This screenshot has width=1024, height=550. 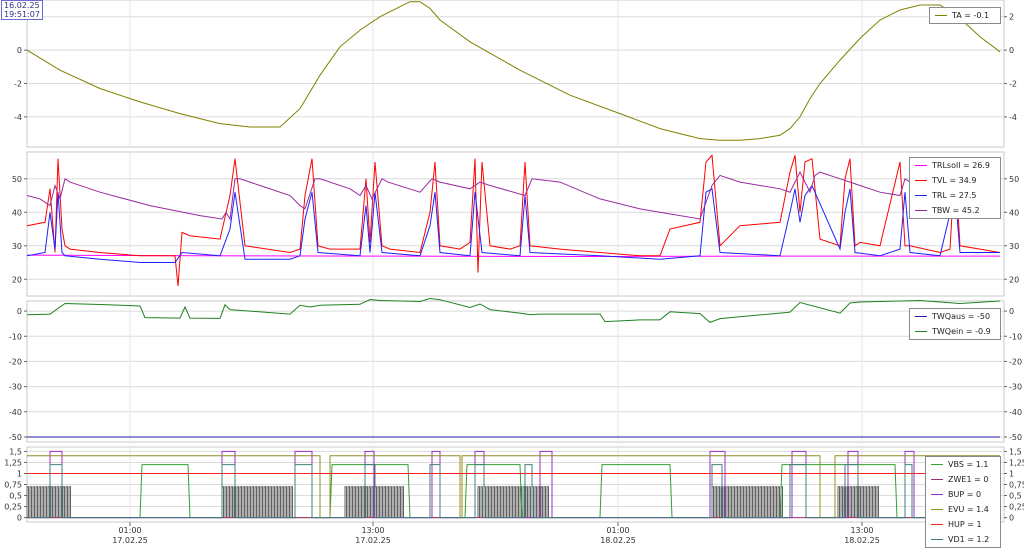 What do you see at coordinates (961, 165) in the screenshot?
I see `legend-label: TRLsoll = 26.9` at bounding box center [961, 165].